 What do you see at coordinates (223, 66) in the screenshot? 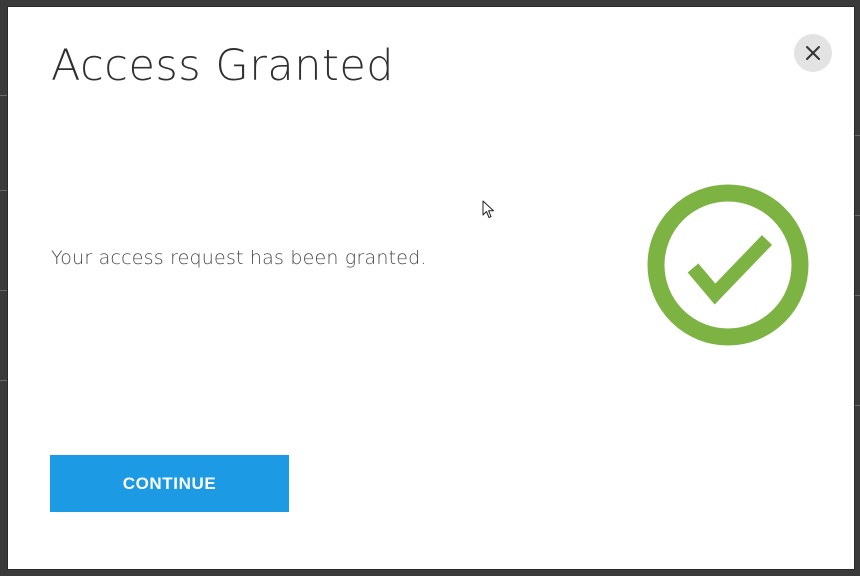
I see `dialog-title: Access Granted` at bounding box center [223, 66].